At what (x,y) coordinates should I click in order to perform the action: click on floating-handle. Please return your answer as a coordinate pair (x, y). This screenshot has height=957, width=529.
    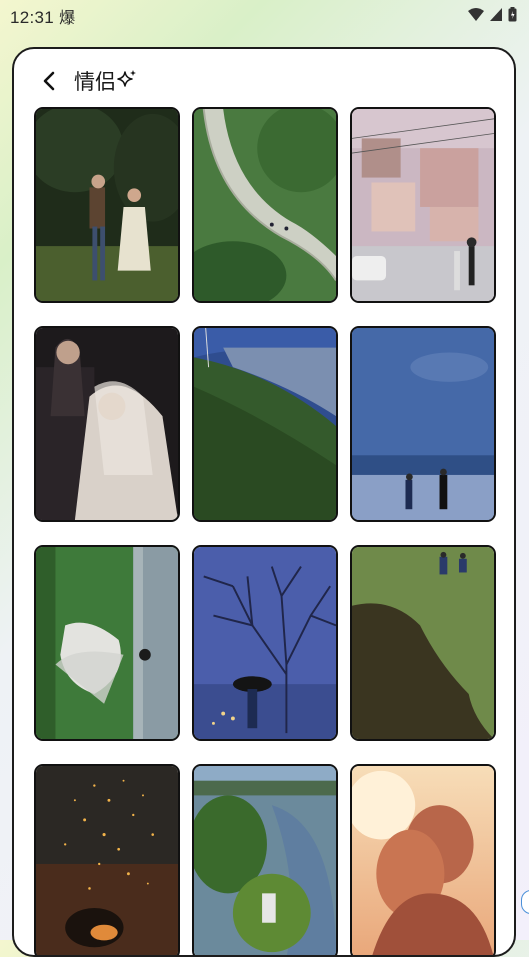
    Looking at the image, I should click on (525, 902).